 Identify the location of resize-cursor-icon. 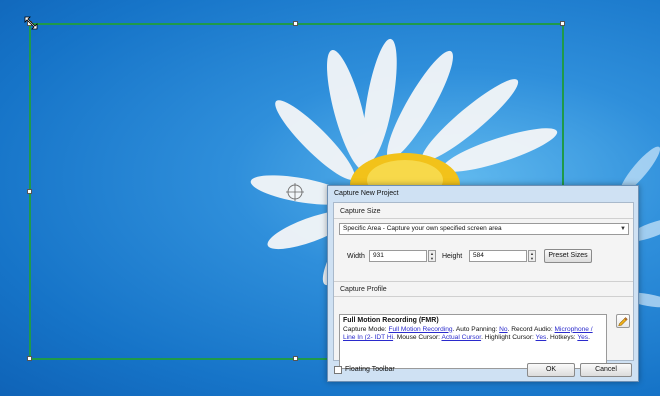
(31, 23).